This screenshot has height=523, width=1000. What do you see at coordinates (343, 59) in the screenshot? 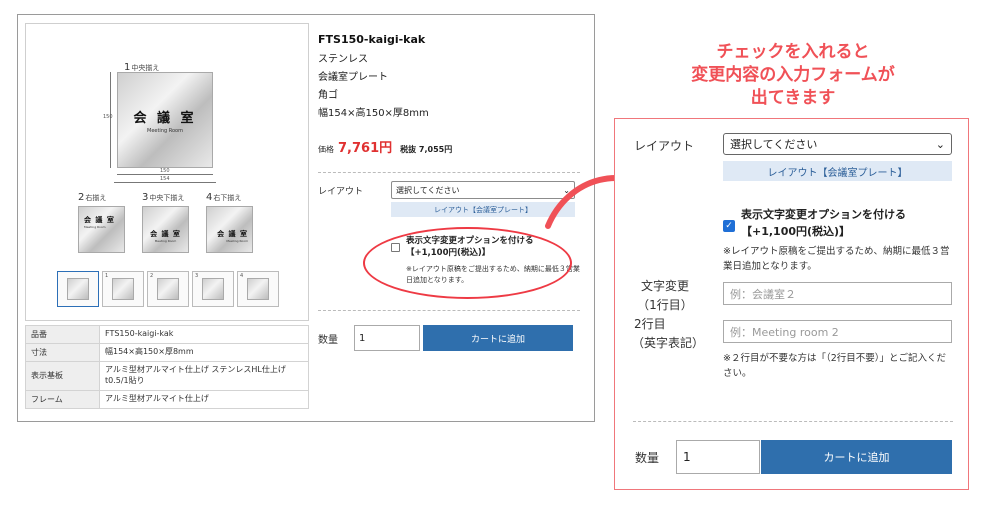
I see `product-material: ステンレス` at bounding box center [343, 59].